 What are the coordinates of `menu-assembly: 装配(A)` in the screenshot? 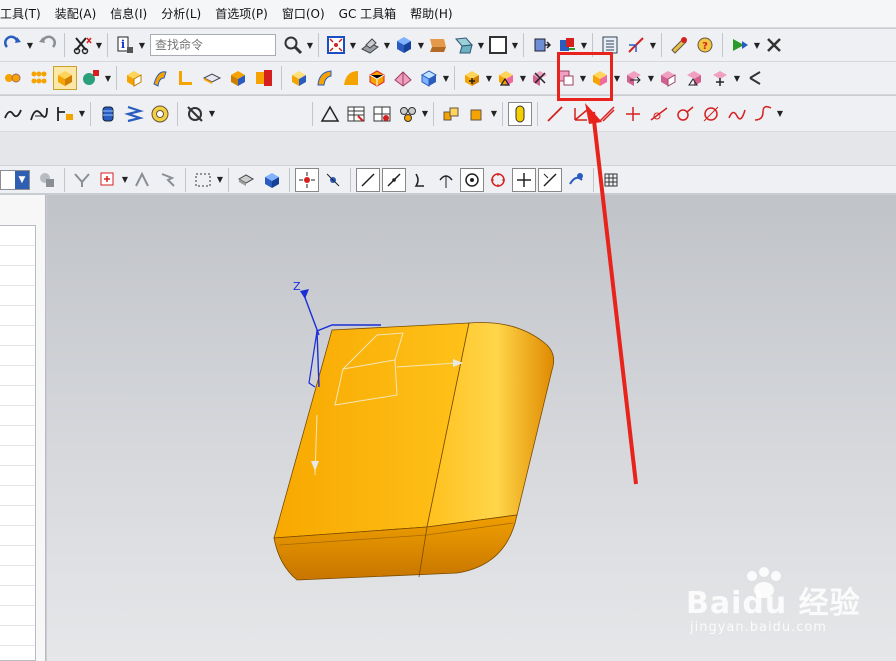 It's located at (76, 14).